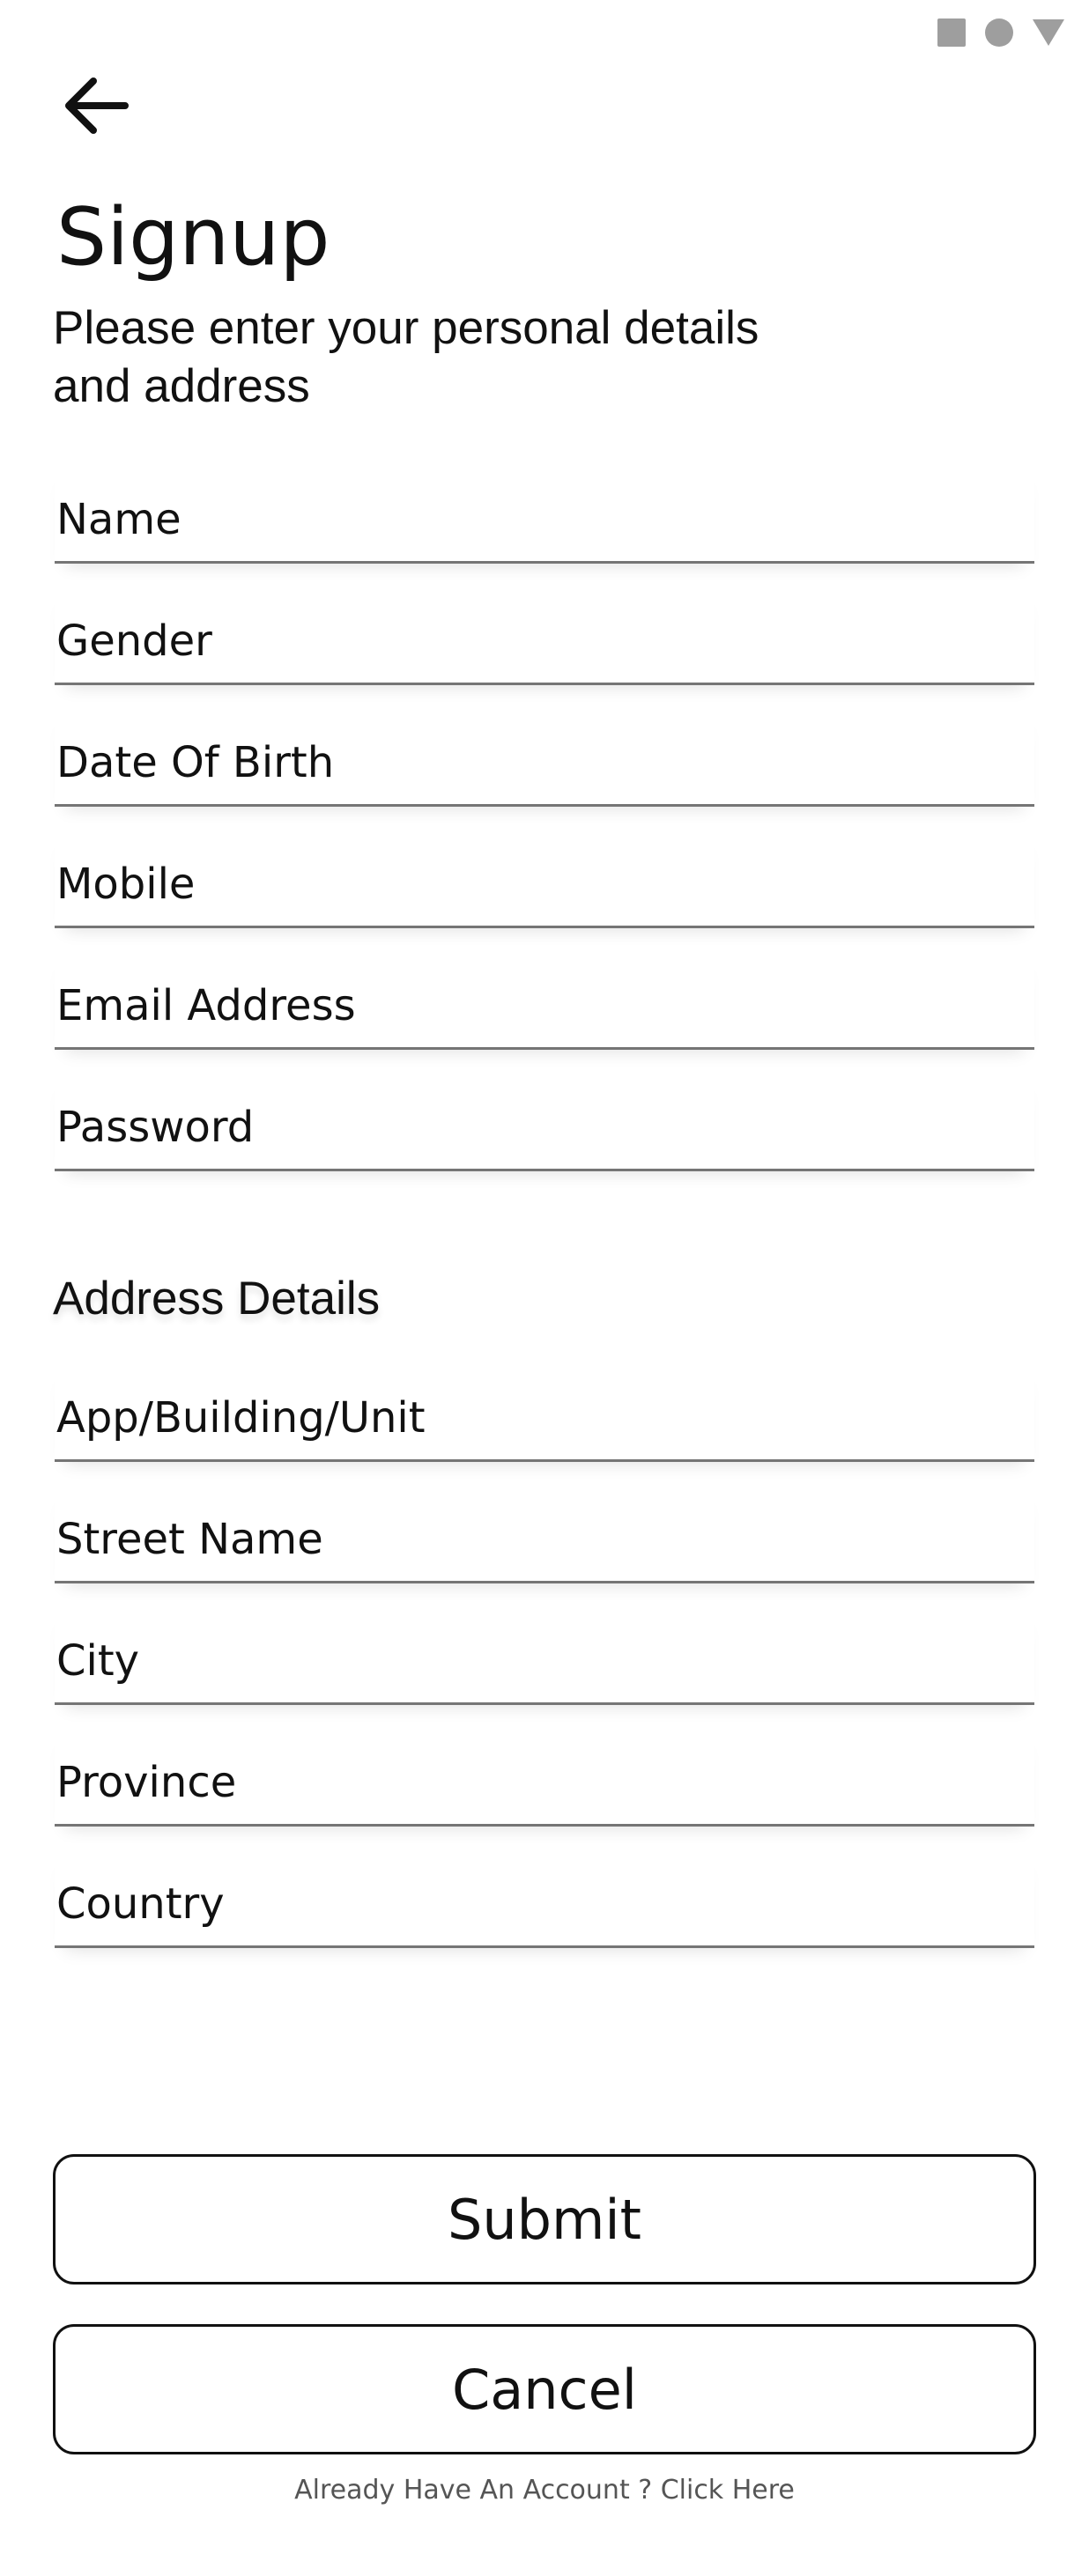 Image resolution: width=1089 pixels, height=2576 pixels. What do you see at coordinates (541, 1539) in the screenshot?
I see `street-name-input` at bounding box center [541, 1539].